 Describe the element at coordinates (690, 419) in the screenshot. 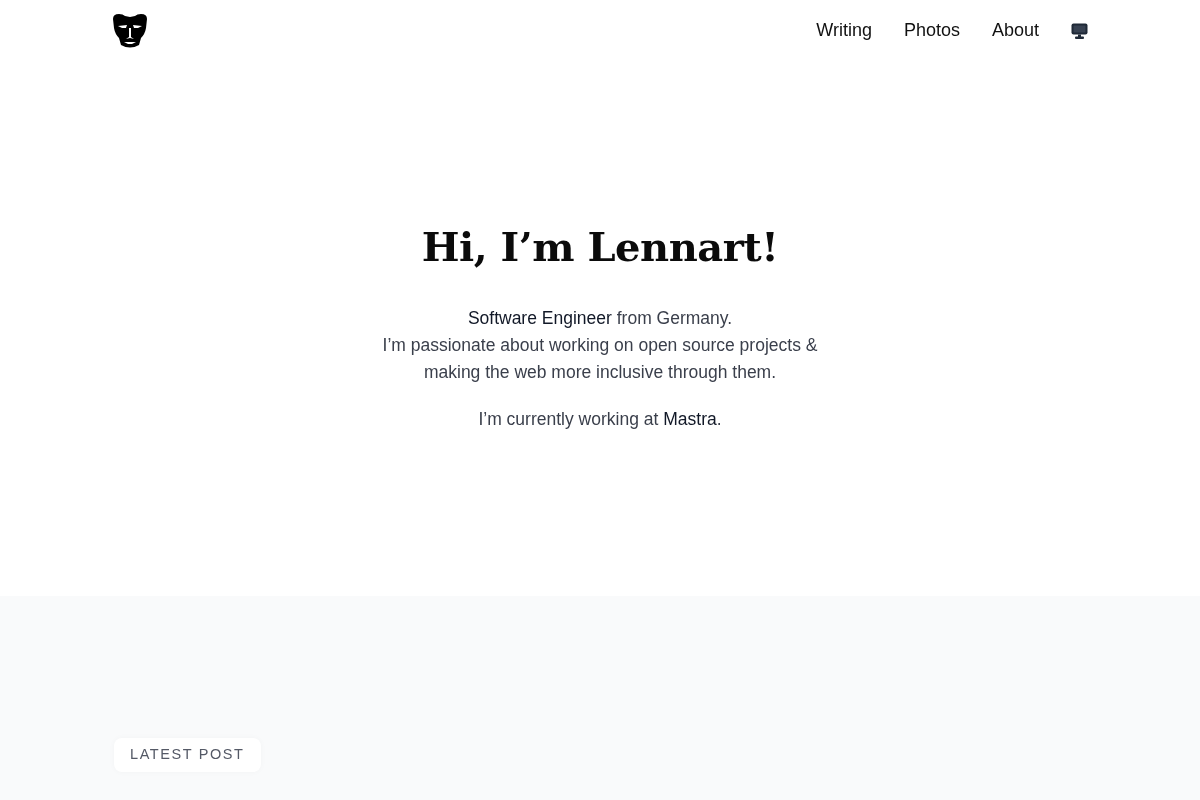

I see `company-link: Mastra` at that location.